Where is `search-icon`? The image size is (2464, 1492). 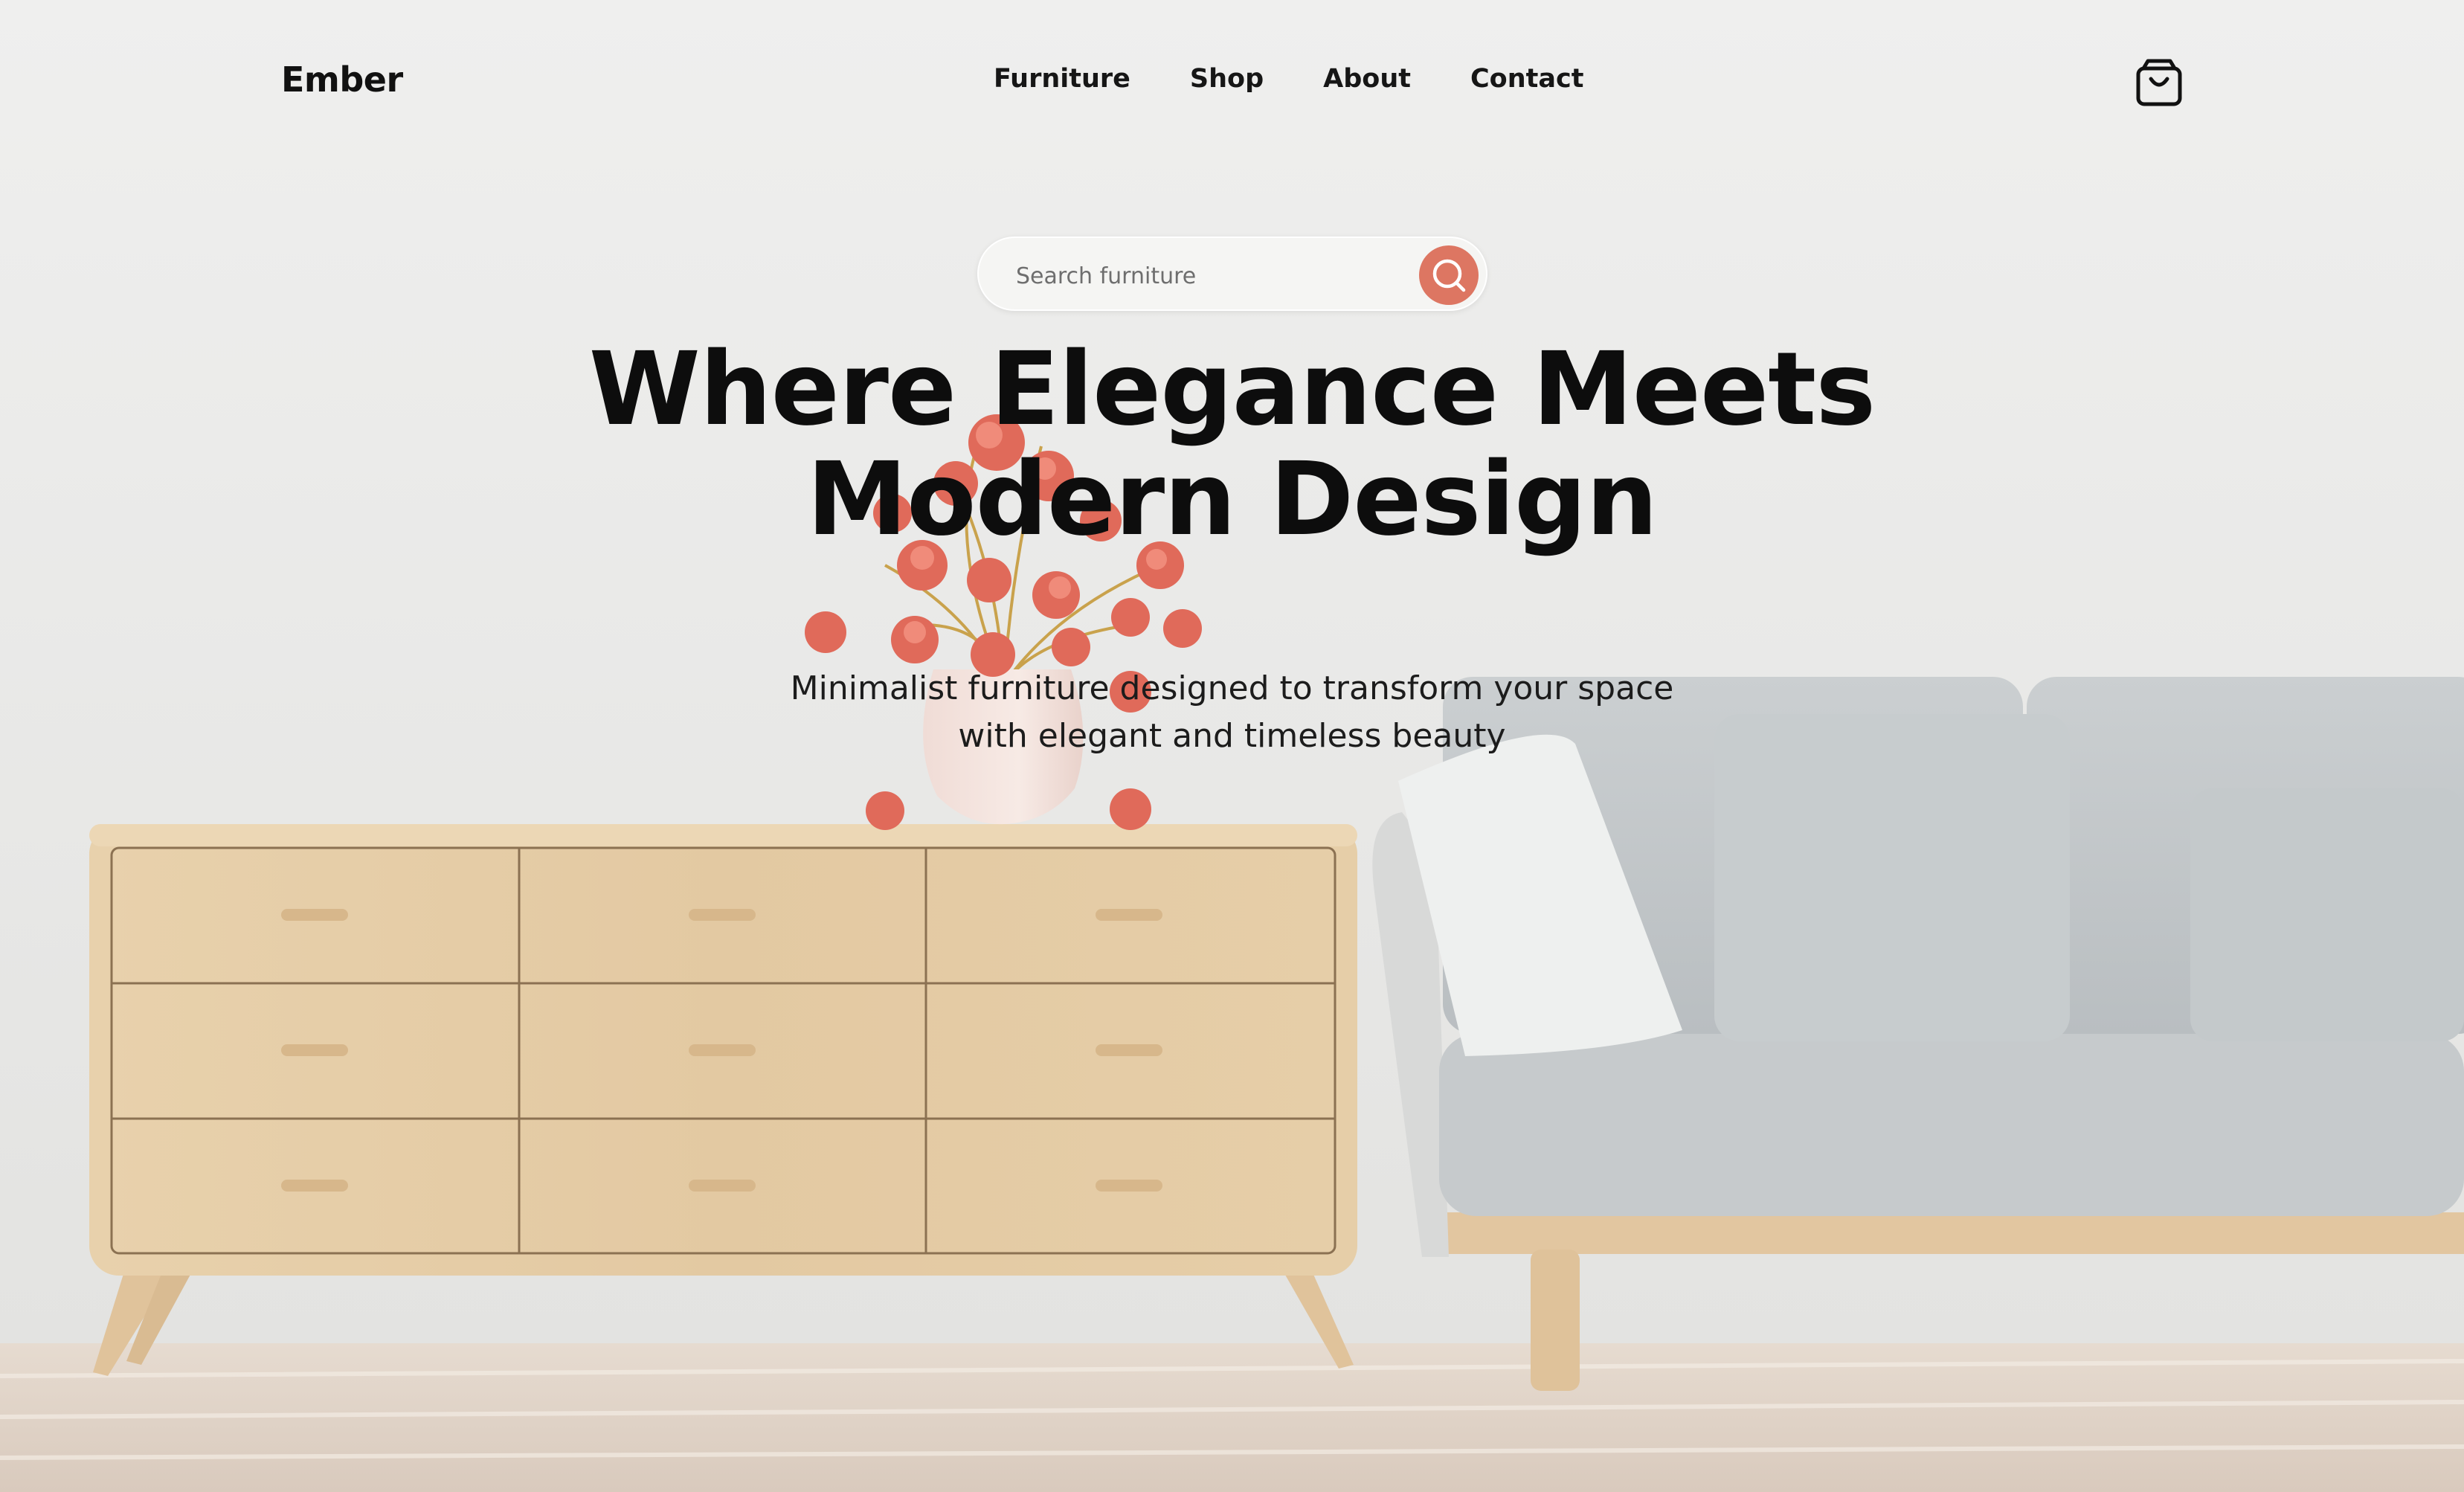
search-icon is located at coordinates (1449, 275).